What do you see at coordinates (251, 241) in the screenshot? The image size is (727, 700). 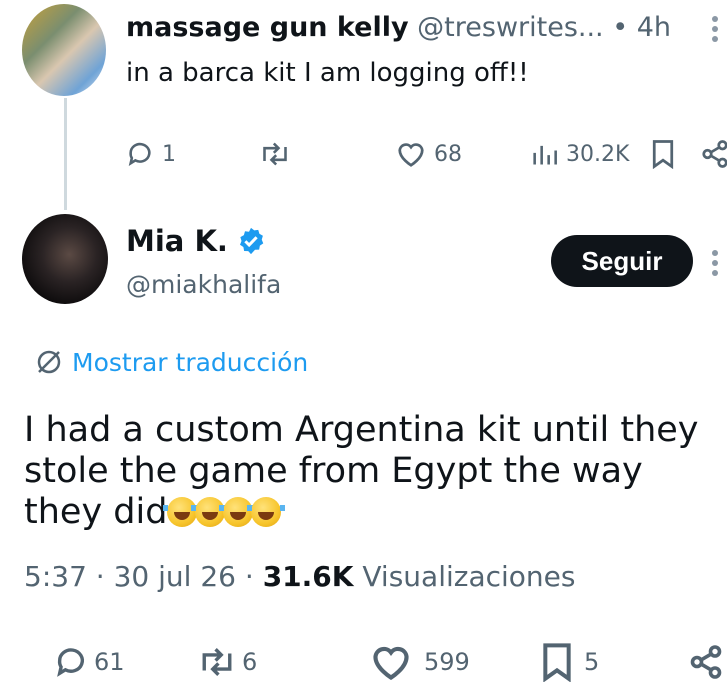 I see `verified-badge-icon` at bounding box center [251, 241].